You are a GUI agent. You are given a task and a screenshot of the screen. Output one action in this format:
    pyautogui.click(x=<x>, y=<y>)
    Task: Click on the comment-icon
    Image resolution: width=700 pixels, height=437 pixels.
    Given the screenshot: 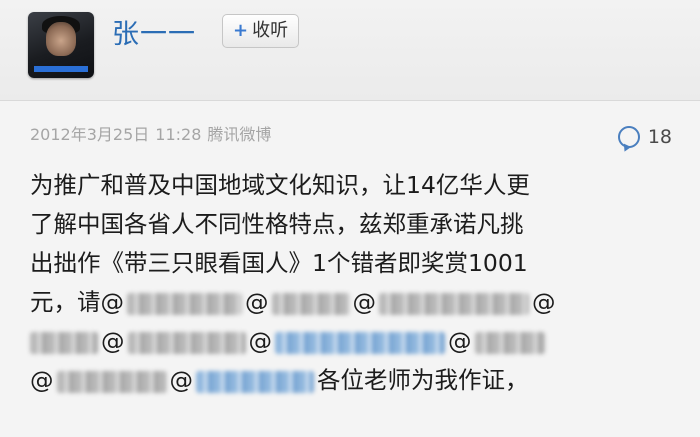 What is the action you would take?
    pyautogui.click(x=628, y=137)
    